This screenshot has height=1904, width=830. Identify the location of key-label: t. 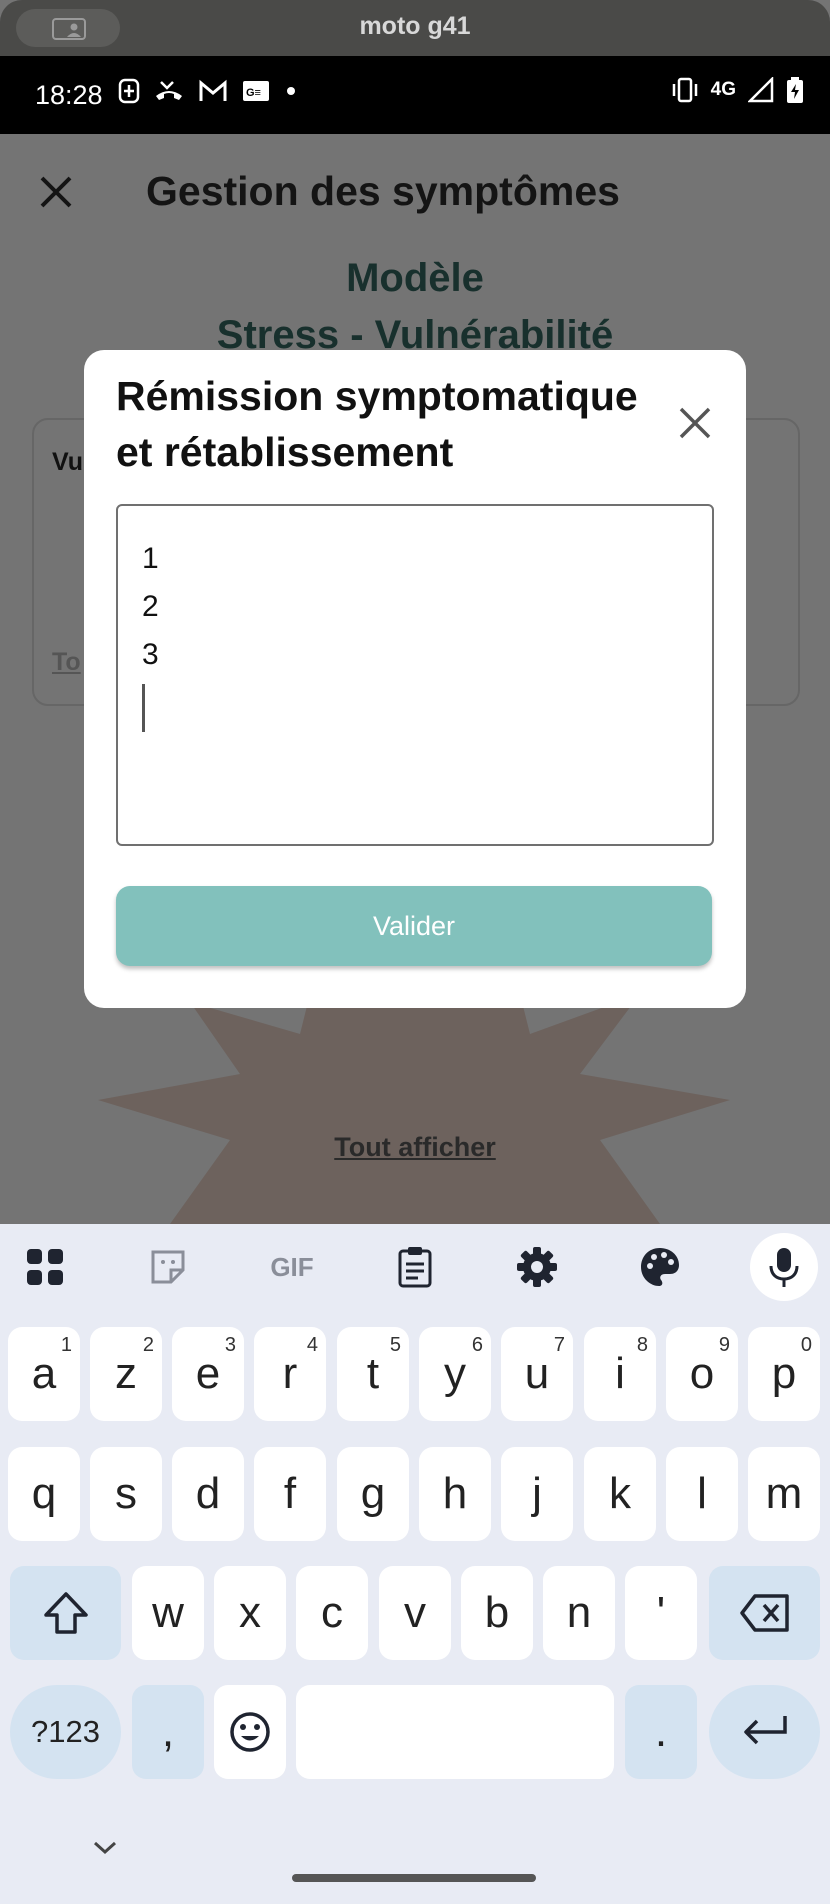
(373, 1373).